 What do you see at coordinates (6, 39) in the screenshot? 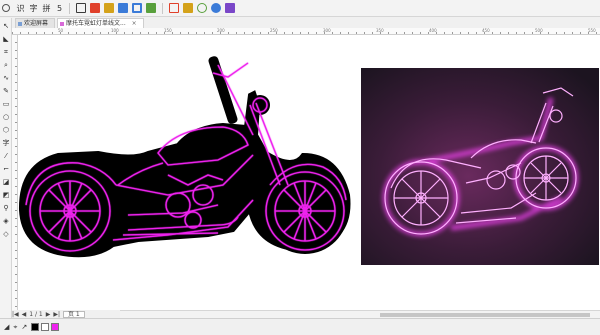
I see `shape-tool-icon: ◣` at bounding box center [6, 39].